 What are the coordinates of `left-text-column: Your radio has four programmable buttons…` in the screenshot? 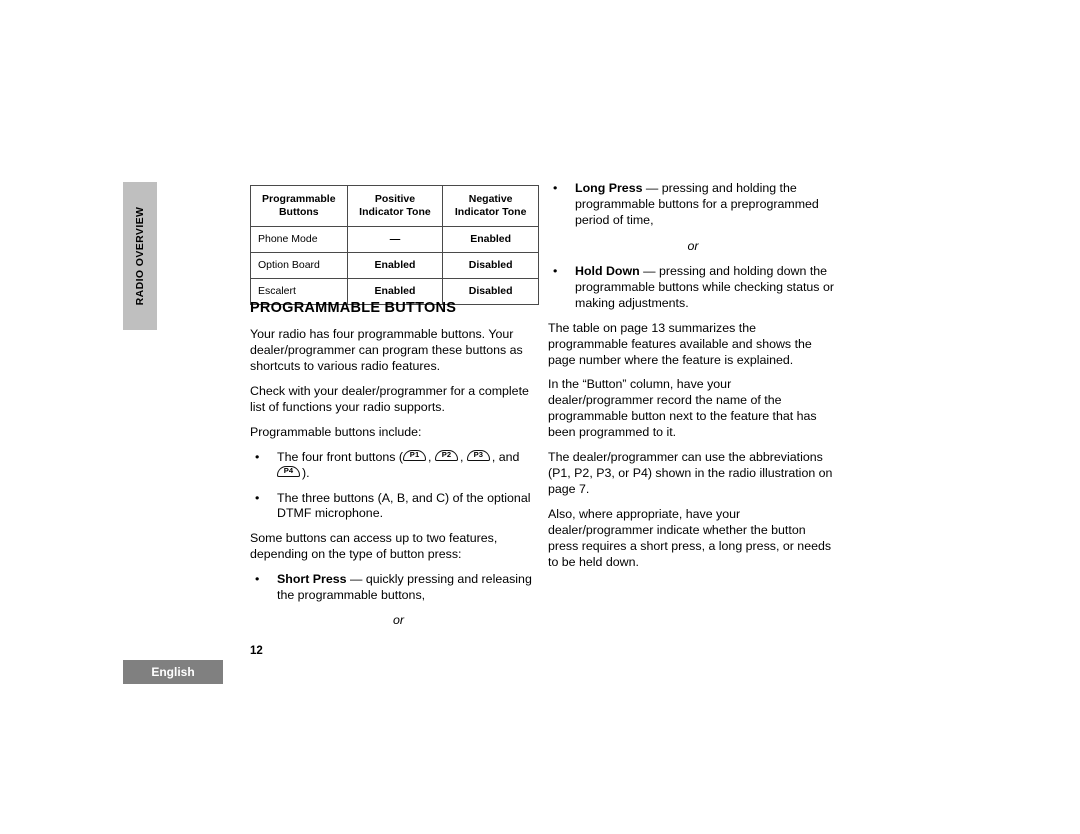 It's located at (398, 482).